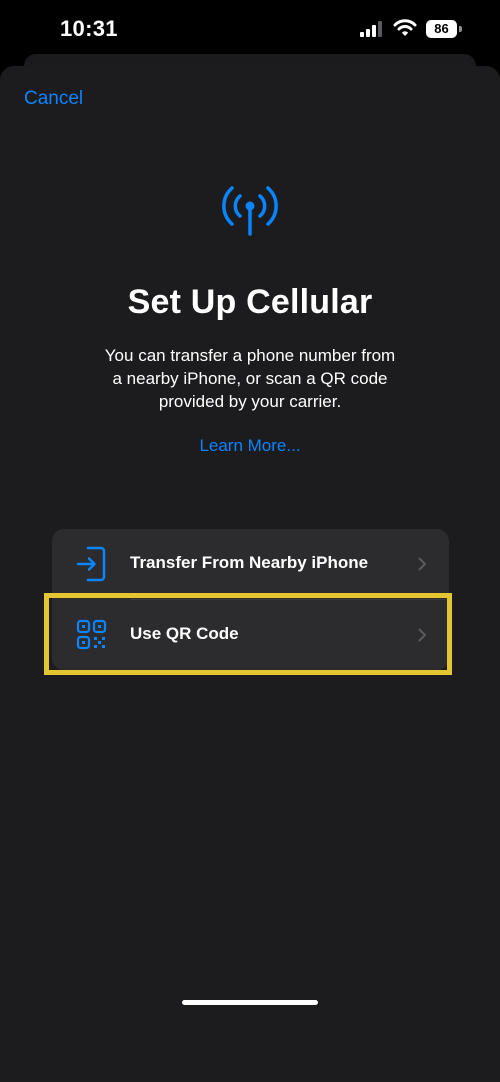 The width and height of the screenshot is (500, 1082). Describe the element at coordinates (250, 211) in the screenshot. I see `antenna-icon` at that location.